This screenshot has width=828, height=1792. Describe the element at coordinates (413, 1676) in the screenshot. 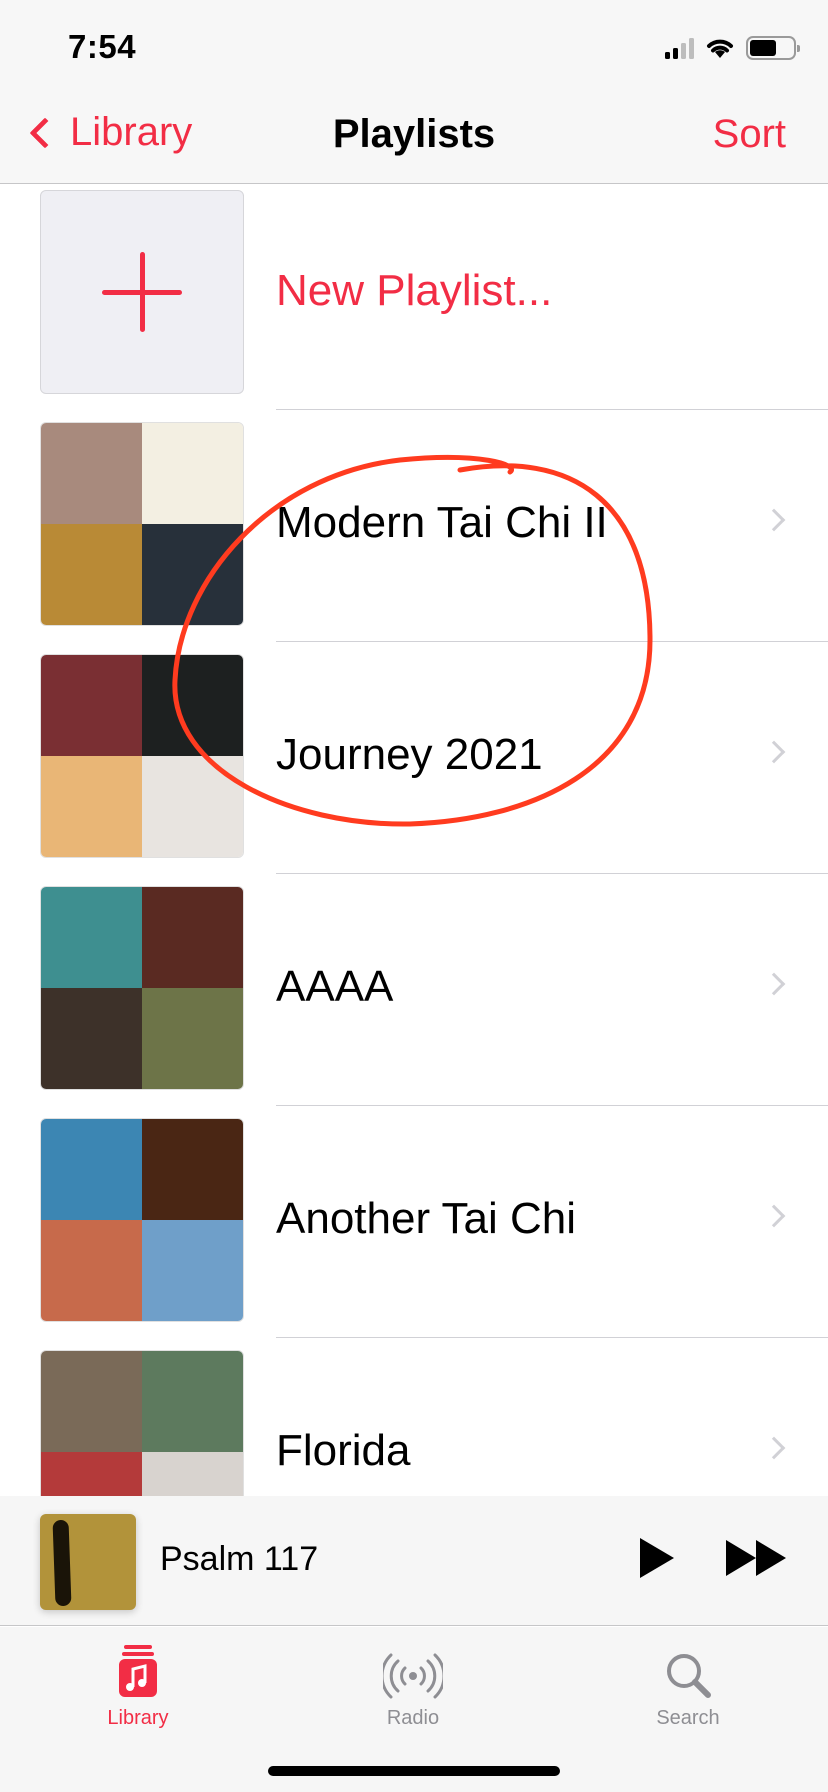

I see `radio-broadcast-icon` at that location.